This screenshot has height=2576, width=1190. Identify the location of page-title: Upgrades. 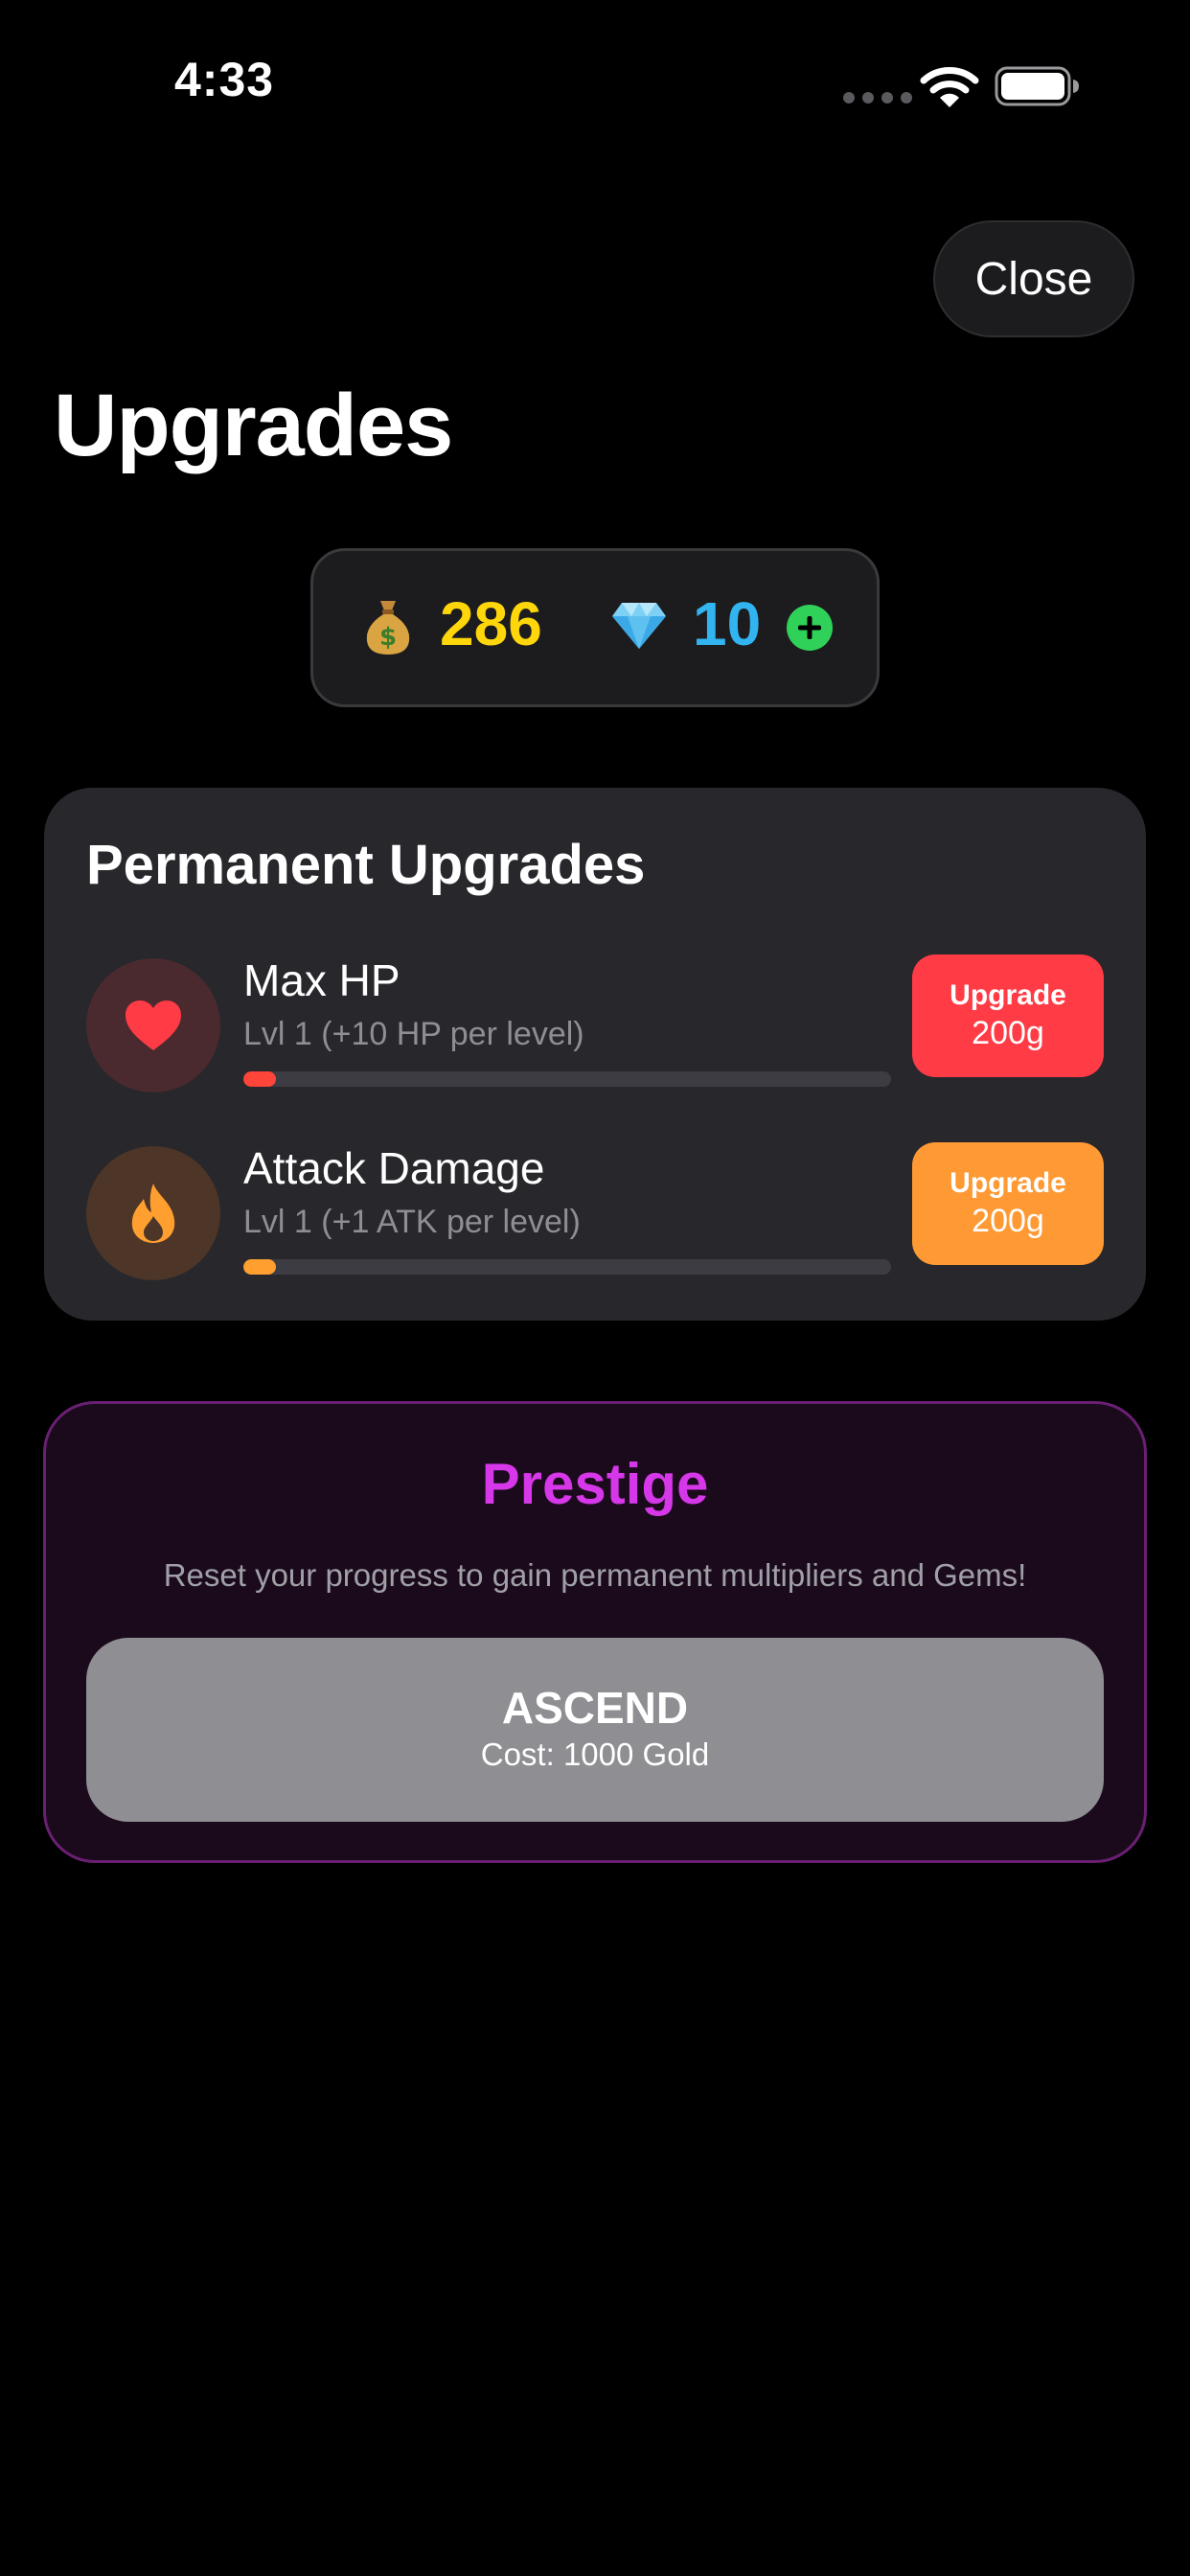
(254, 425).